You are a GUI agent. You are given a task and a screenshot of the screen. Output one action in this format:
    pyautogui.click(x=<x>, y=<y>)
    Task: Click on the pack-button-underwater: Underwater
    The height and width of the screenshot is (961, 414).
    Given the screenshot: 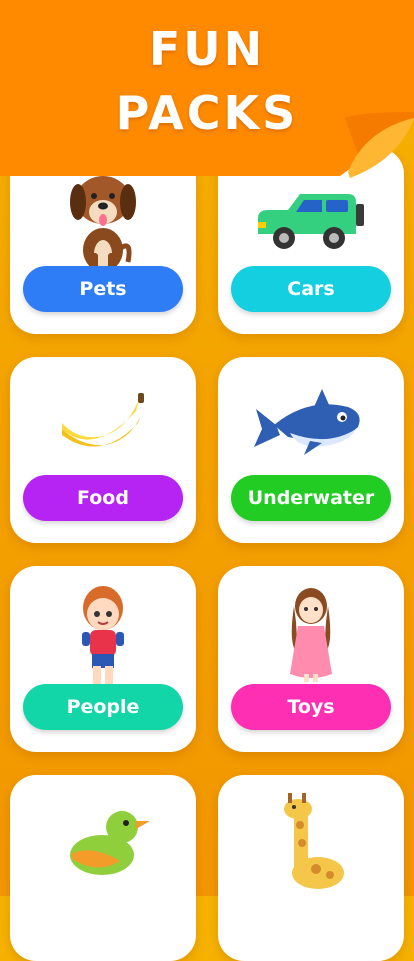 What is the action you would take?
    pyautogui.click(x=311, y=498)
    